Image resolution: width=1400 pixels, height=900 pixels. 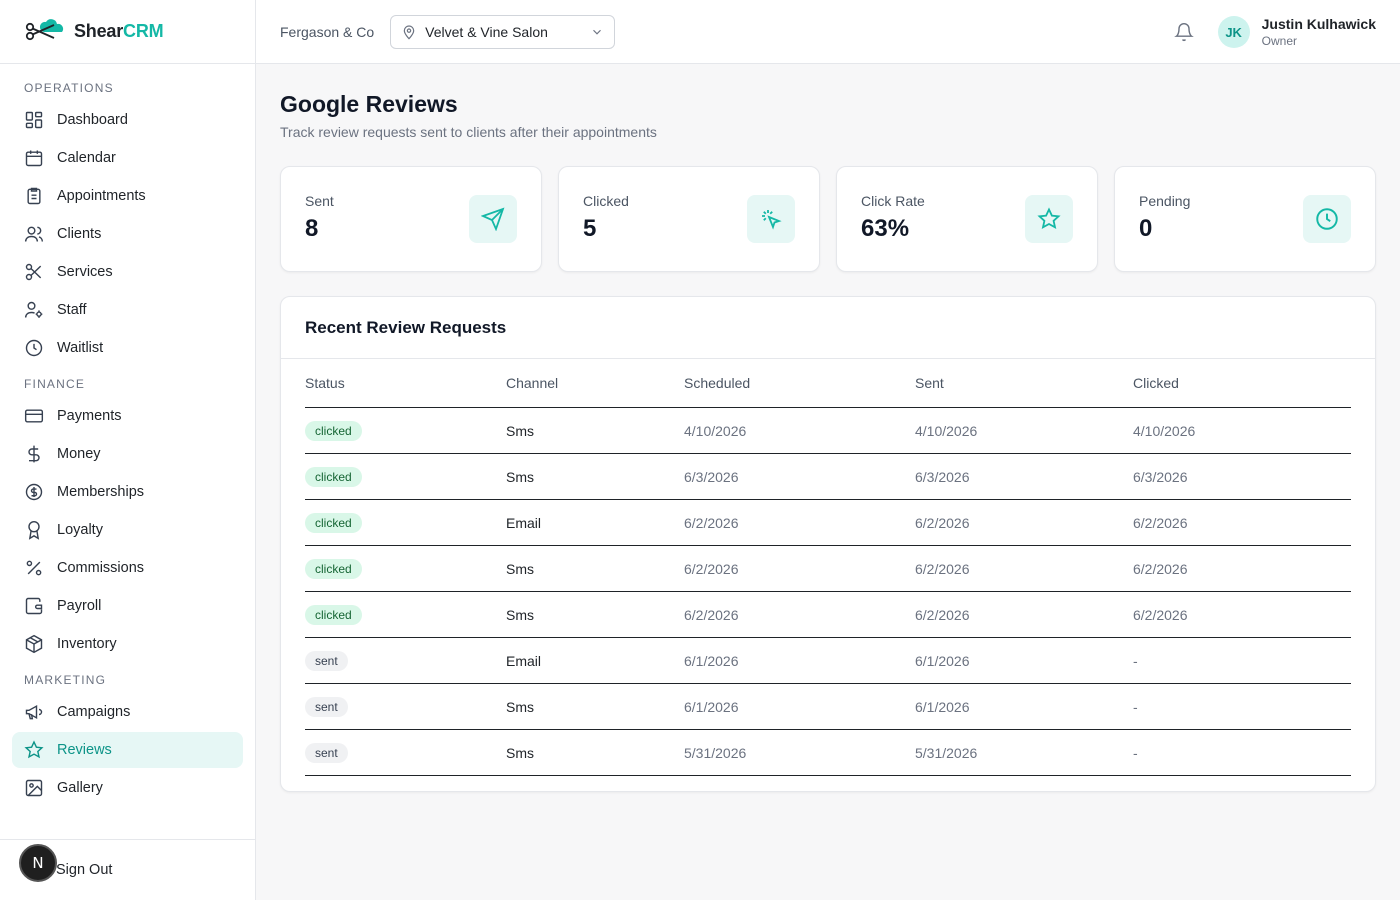 I want to click on scheduled-cell: 6/2/2026, so click(x=711, y=568).